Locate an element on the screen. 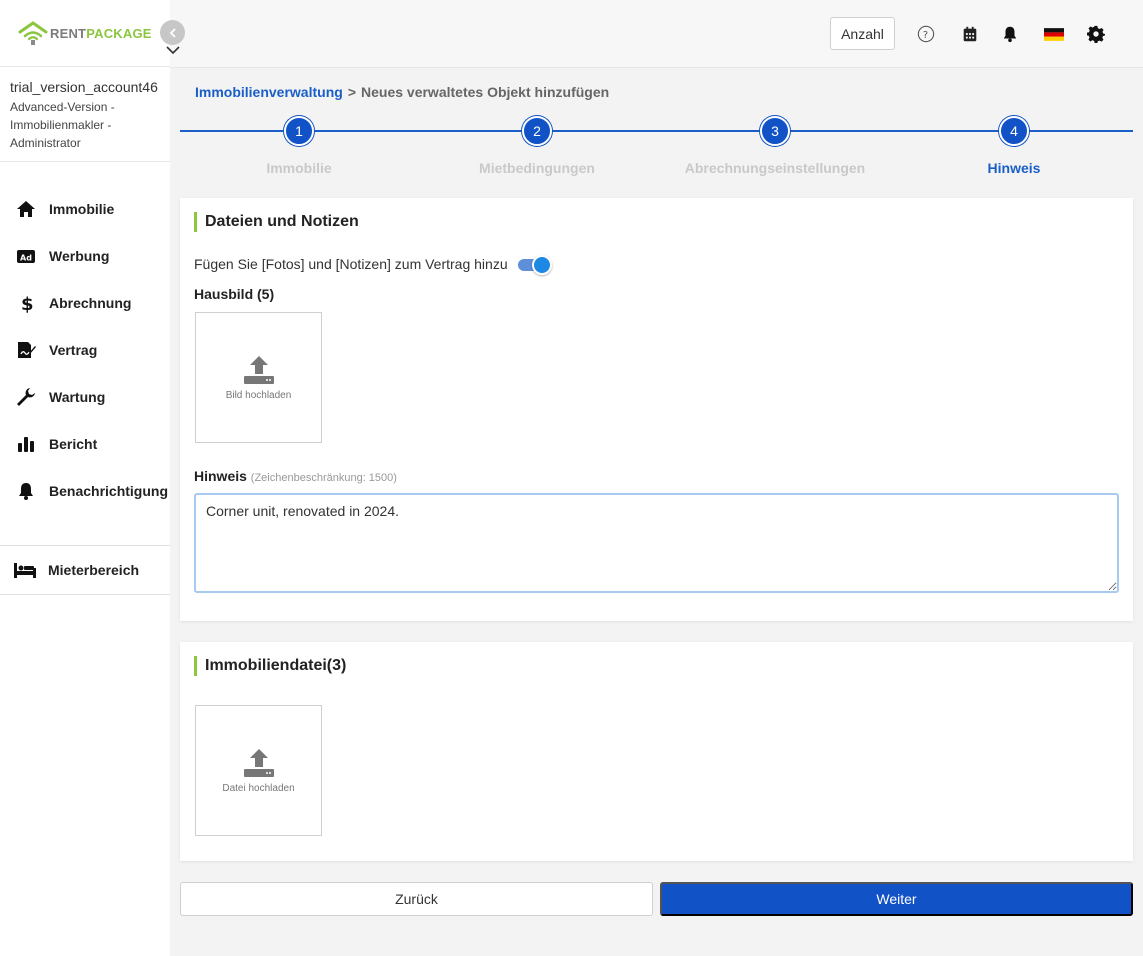 This screenshot has height=956, width=1143. sidebar-item-bericht: Bericht is located at coordinates (85, 443).